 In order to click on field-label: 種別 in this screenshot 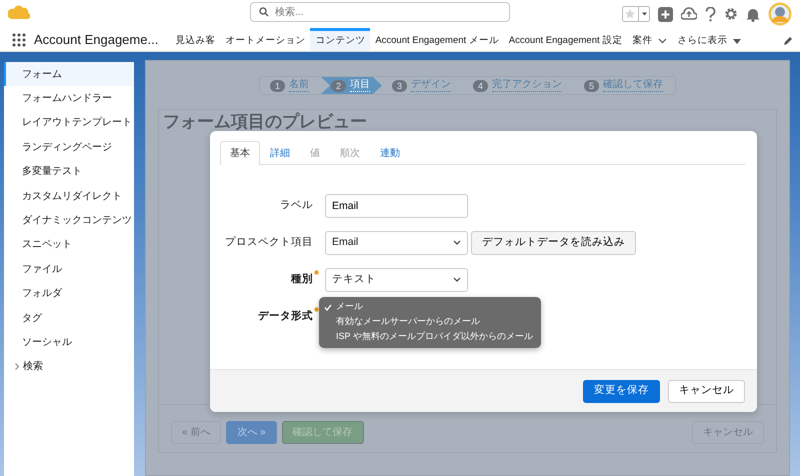, I will do `click(302, 278)`.